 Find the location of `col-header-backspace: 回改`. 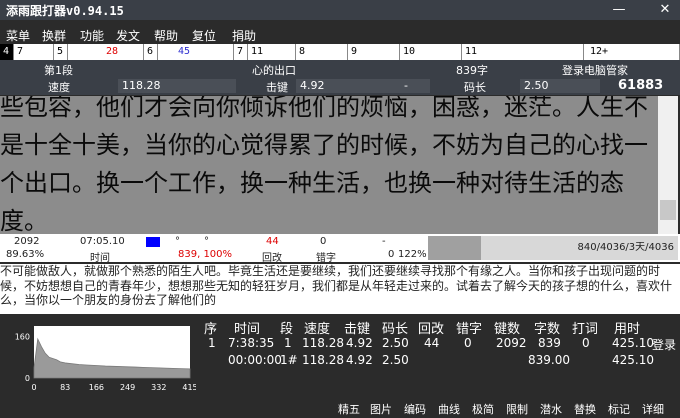

col-header-backspace: 回改 is located at coordinates (431, 329).